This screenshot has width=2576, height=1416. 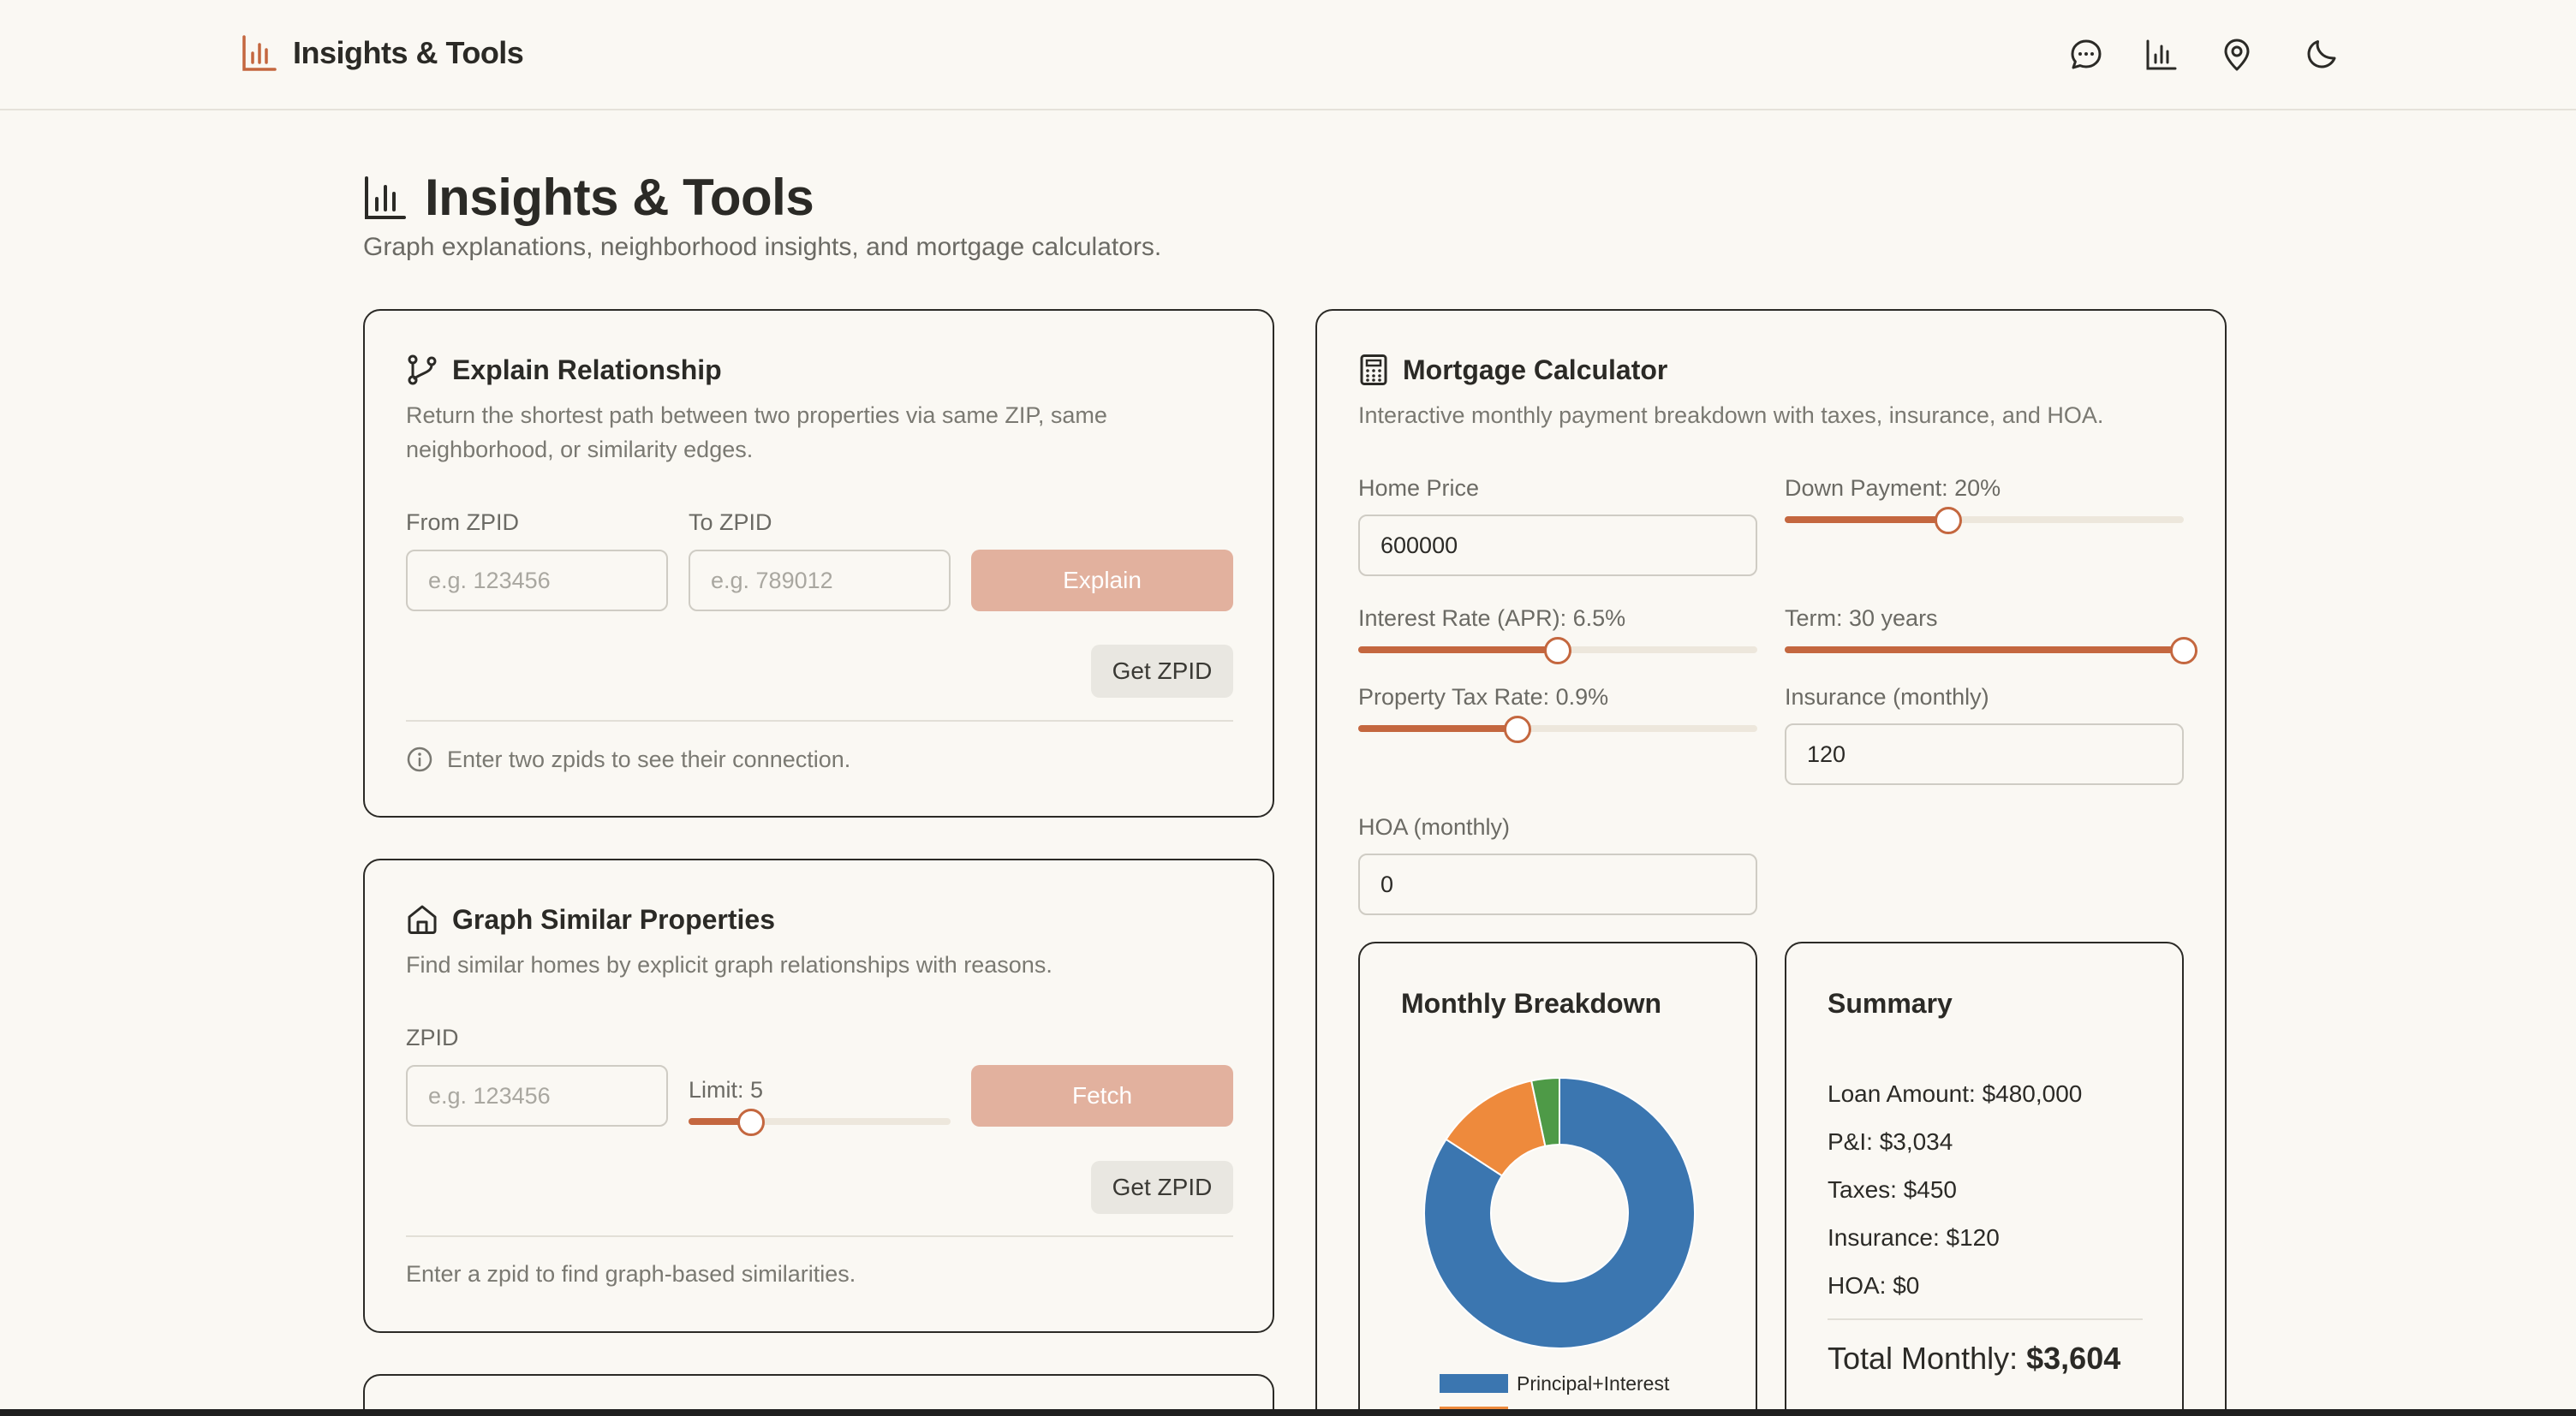 What do you see at coordinates (1914, 1237) in the screenshot?
I see `insurance: Insurance: $120` at bounding box center [1914, 1237].